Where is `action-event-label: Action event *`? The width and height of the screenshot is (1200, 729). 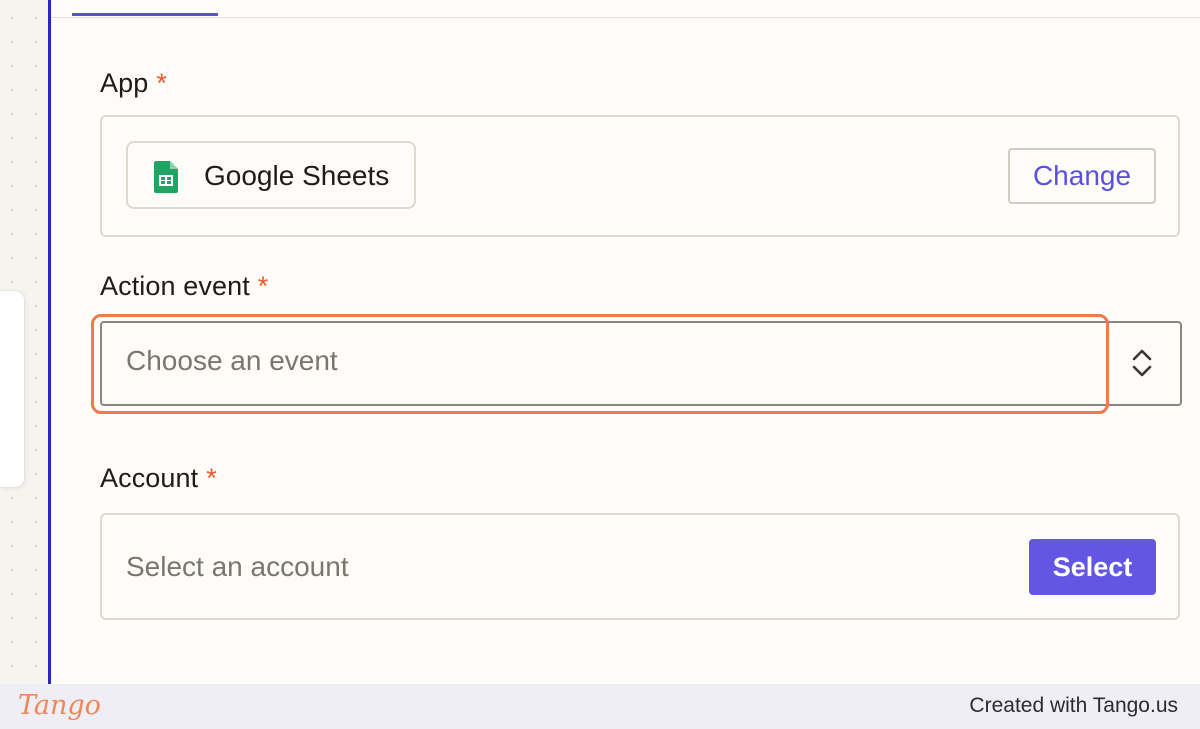 action-event-label: Action event * is located at coordinates (184, 286).